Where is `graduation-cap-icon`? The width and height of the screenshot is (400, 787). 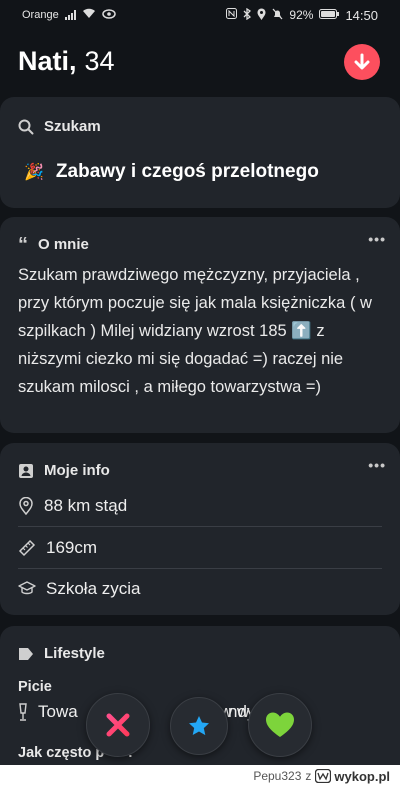
graduation-cap-icon is located at coordinates (27, 588).